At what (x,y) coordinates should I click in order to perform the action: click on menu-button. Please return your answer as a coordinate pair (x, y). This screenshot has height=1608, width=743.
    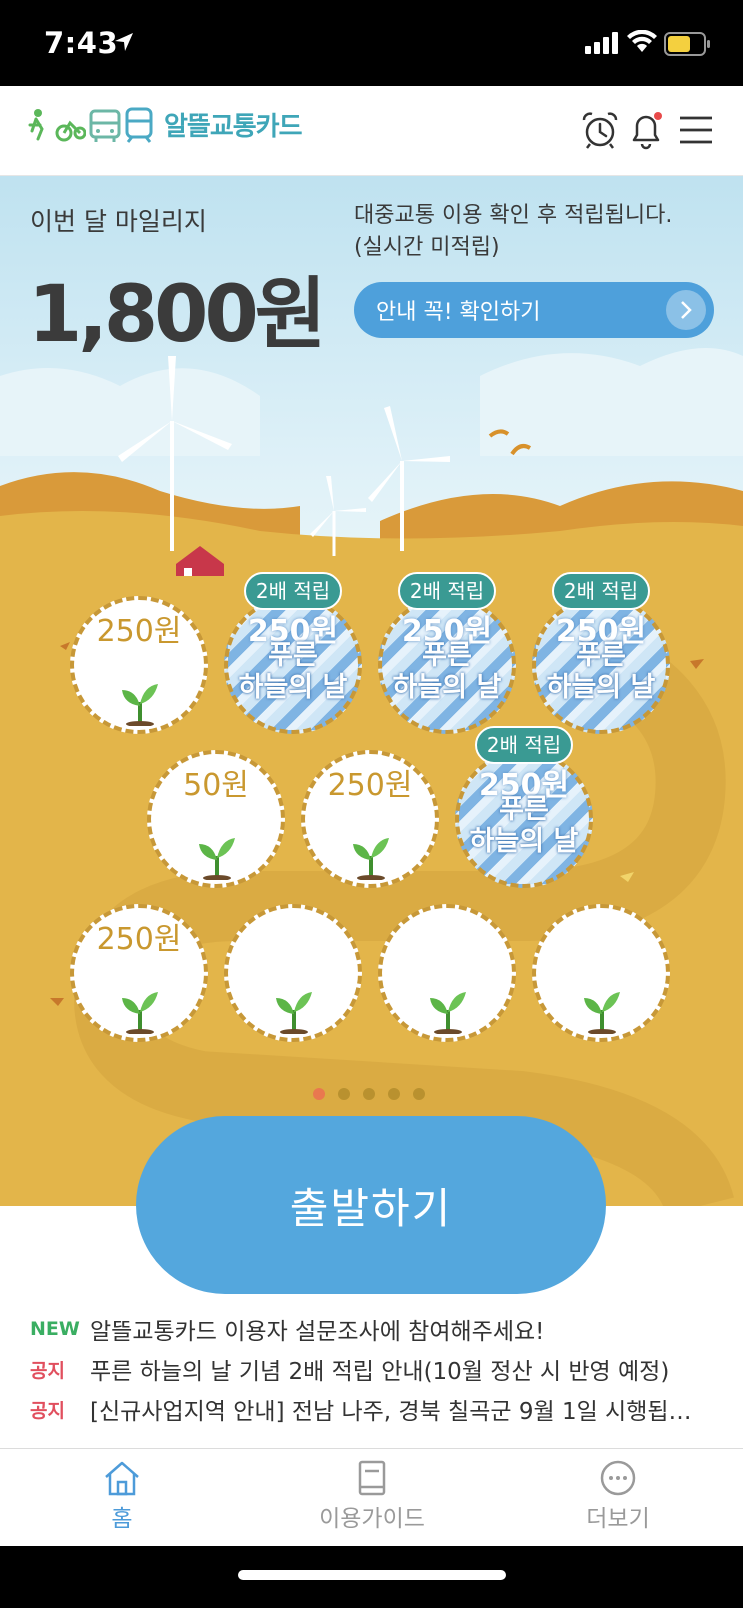
    Looking at the image, I should click on (696, 130).